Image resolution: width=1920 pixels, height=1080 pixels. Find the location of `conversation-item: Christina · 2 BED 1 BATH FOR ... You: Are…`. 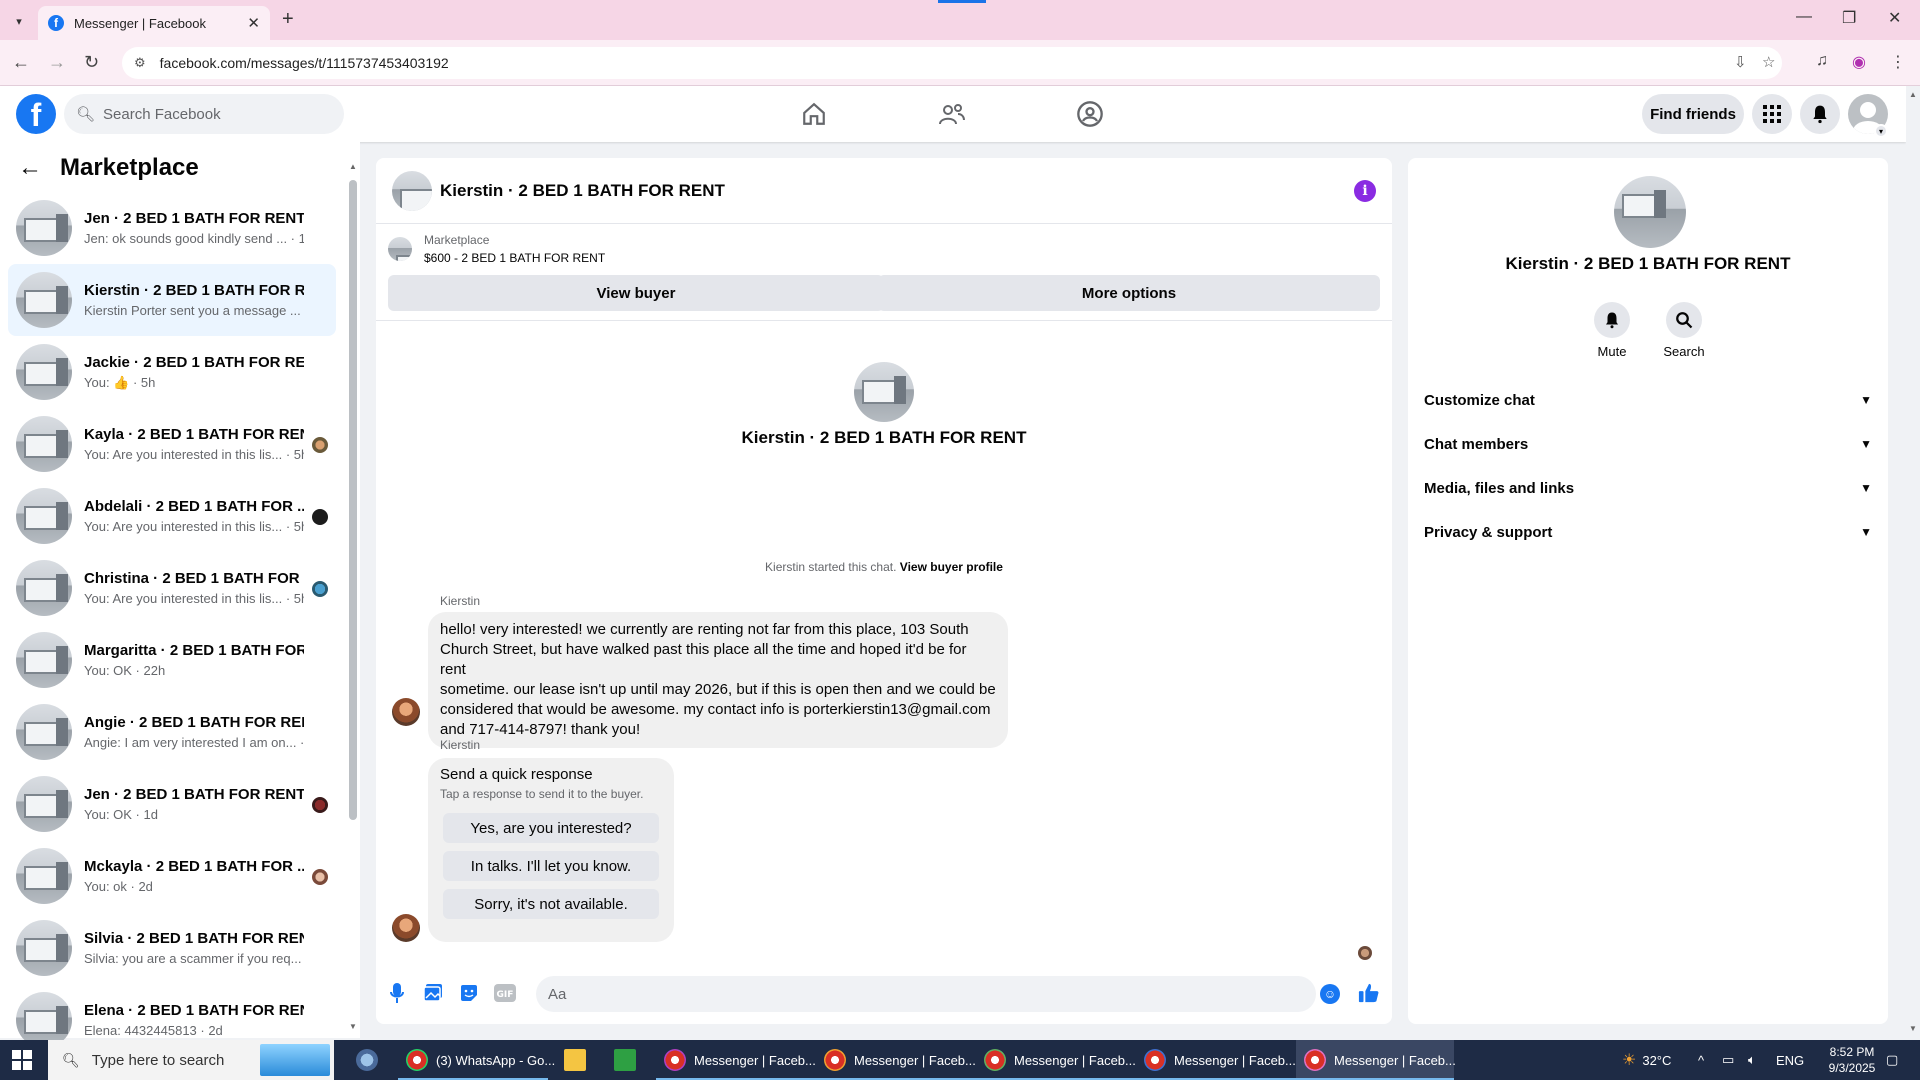

conversation-item: Christina · 2 BED 1 BATH FOR ... You: Are… is located at coordinates (172, 588).